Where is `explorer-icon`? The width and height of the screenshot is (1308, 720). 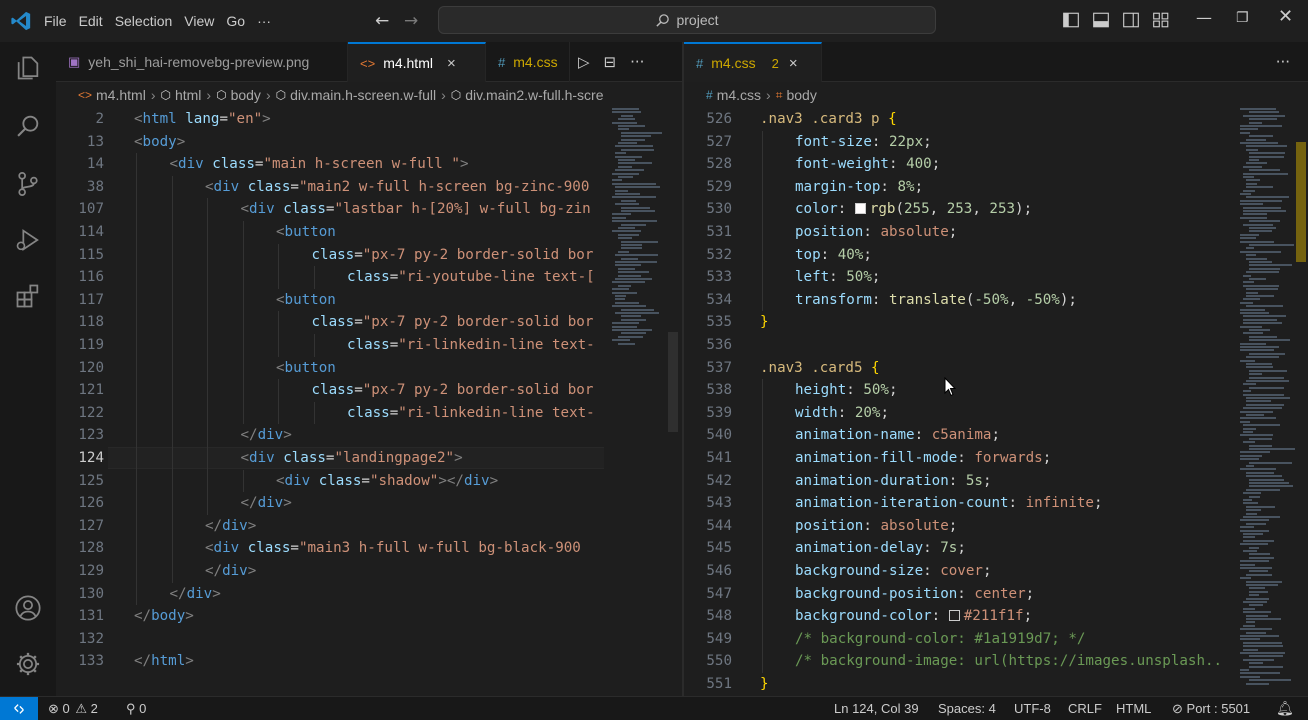
explorer-icon is located at coordinates (28, 68).